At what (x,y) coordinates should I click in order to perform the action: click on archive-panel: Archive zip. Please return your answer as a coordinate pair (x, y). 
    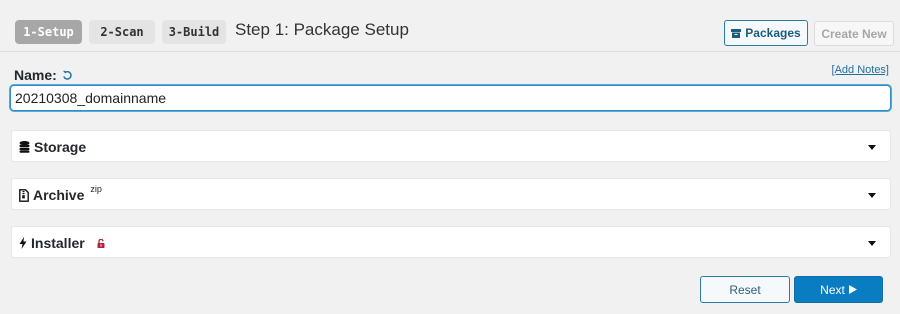
    Looking at the image, I should click on (451, 194).